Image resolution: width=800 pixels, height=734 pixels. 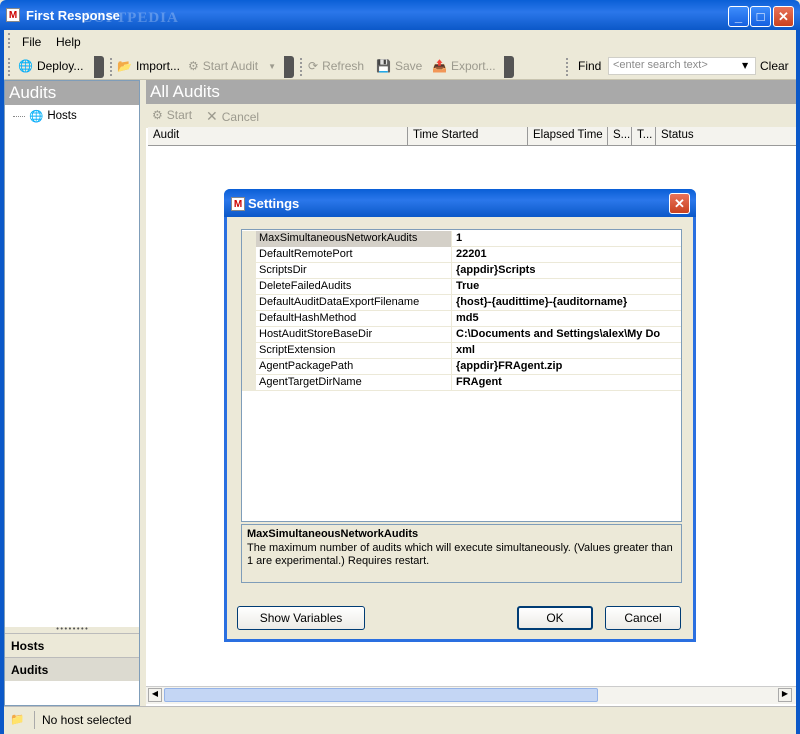 I want to click on watermark: SOFTPEDIA, so click(x=131, y=18).